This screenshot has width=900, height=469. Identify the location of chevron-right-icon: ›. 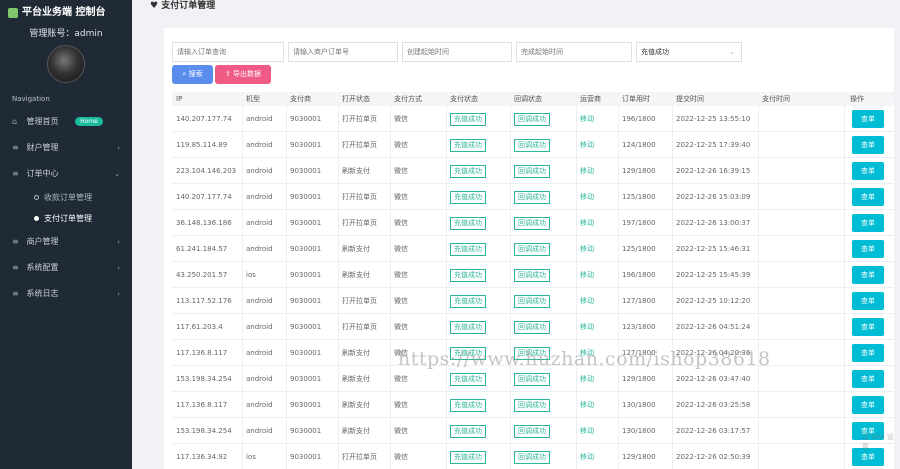
(118, 268).